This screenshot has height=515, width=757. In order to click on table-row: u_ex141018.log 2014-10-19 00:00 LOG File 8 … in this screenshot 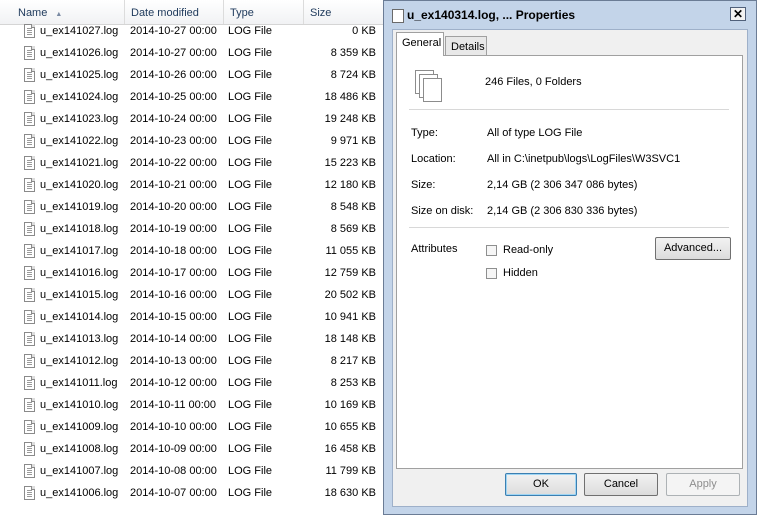, I will do `click(195, 229)`.